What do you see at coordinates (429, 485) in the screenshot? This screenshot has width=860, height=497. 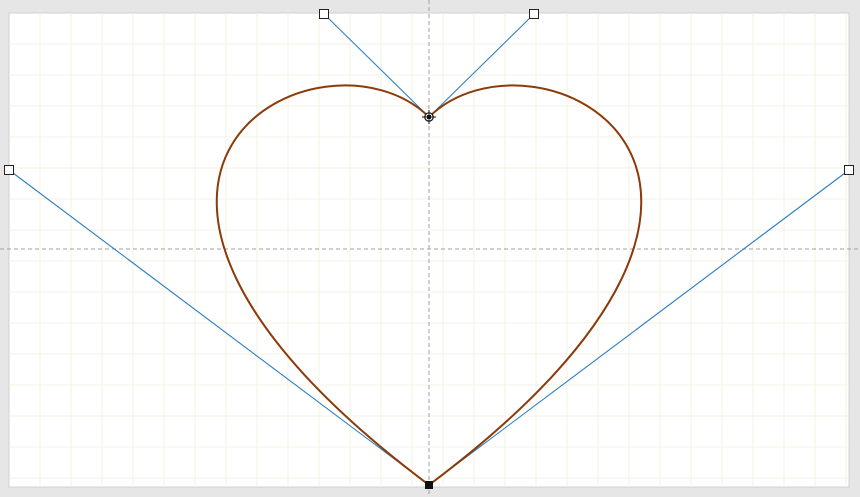 I see `square-anchor-icon` at bounding box center [429, 485].